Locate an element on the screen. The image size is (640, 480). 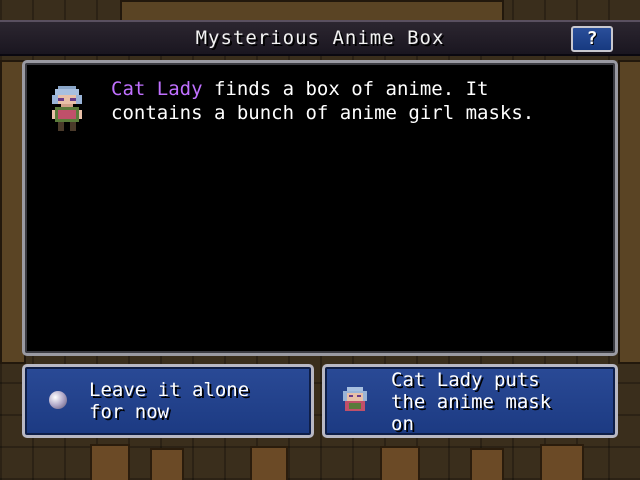
choice-label-line: Cat Lady puts is located at coordinates (465, 380).